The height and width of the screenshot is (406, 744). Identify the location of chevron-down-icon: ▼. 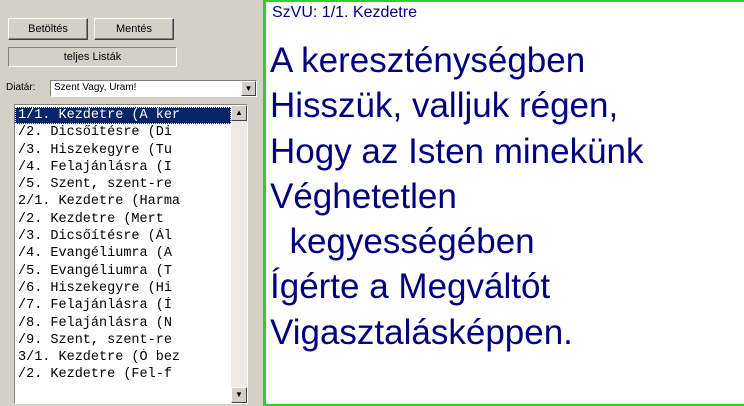
(248, 88).